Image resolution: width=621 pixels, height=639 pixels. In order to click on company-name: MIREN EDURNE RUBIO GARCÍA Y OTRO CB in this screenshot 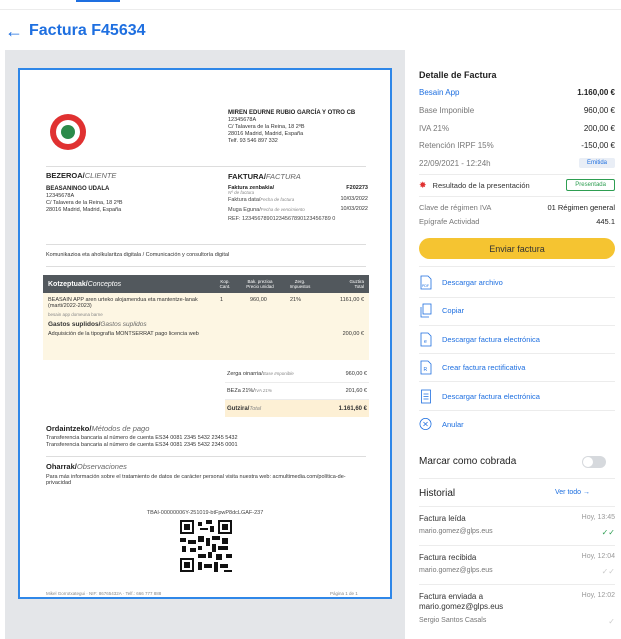, I will do `click(292, 113)`.